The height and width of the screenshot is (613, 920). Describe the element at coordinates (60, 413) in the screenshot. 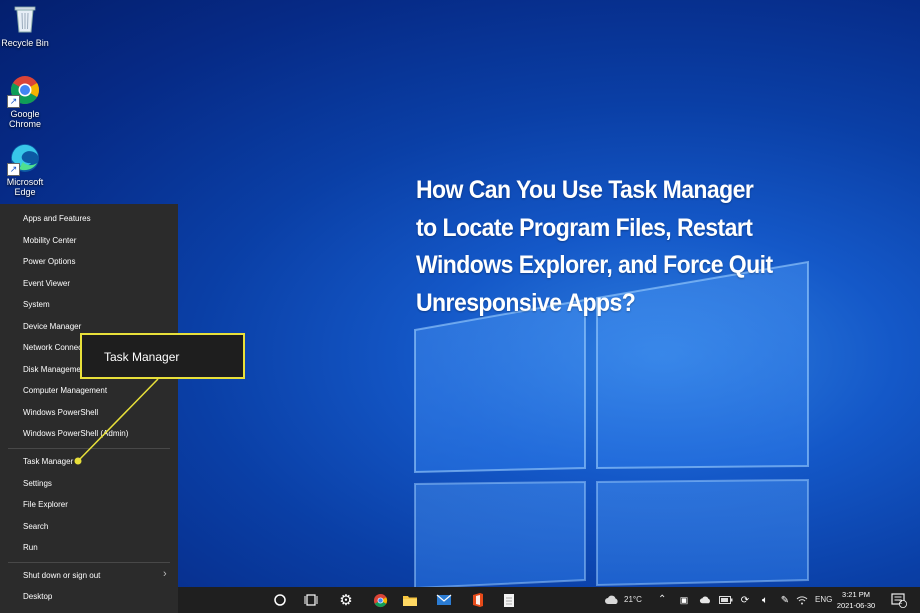

I see `menu-item-windows-powershell: Windows PowerShell` at that location.